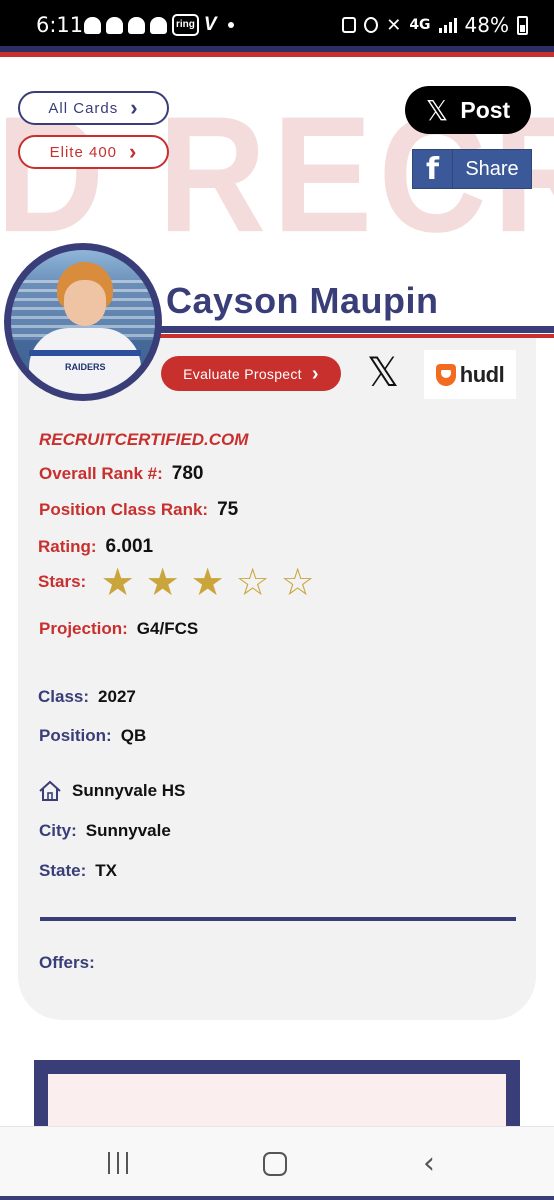  What do you see at coordinates (228, 509) in the screenshot?
I see `position-class-rank-value: 75` at bounding box center [228, 509].